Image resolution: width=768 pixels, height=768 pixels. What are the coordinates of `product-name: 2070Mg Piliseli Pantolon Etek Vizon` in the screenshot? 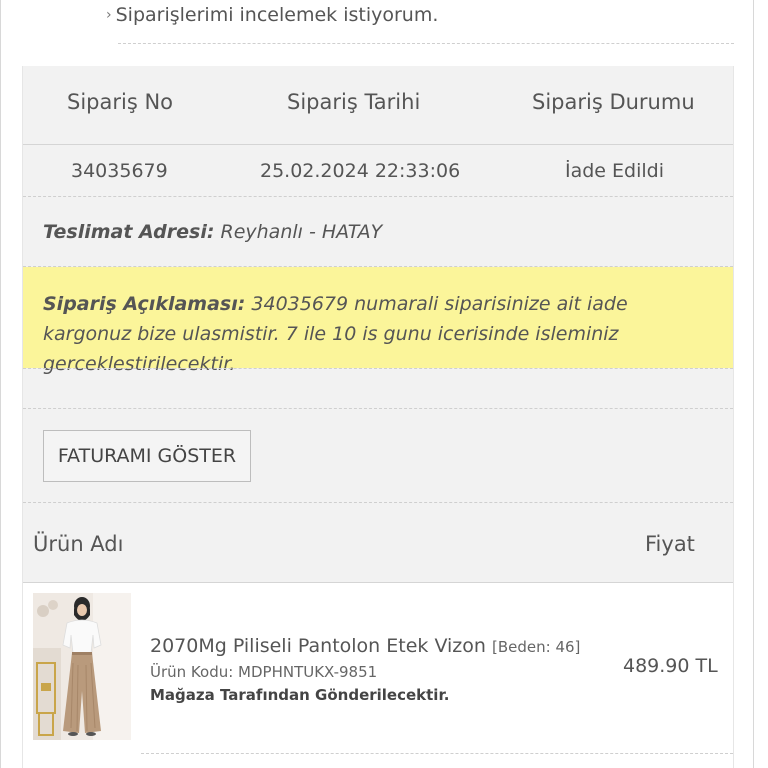 It's located at (318, 646).